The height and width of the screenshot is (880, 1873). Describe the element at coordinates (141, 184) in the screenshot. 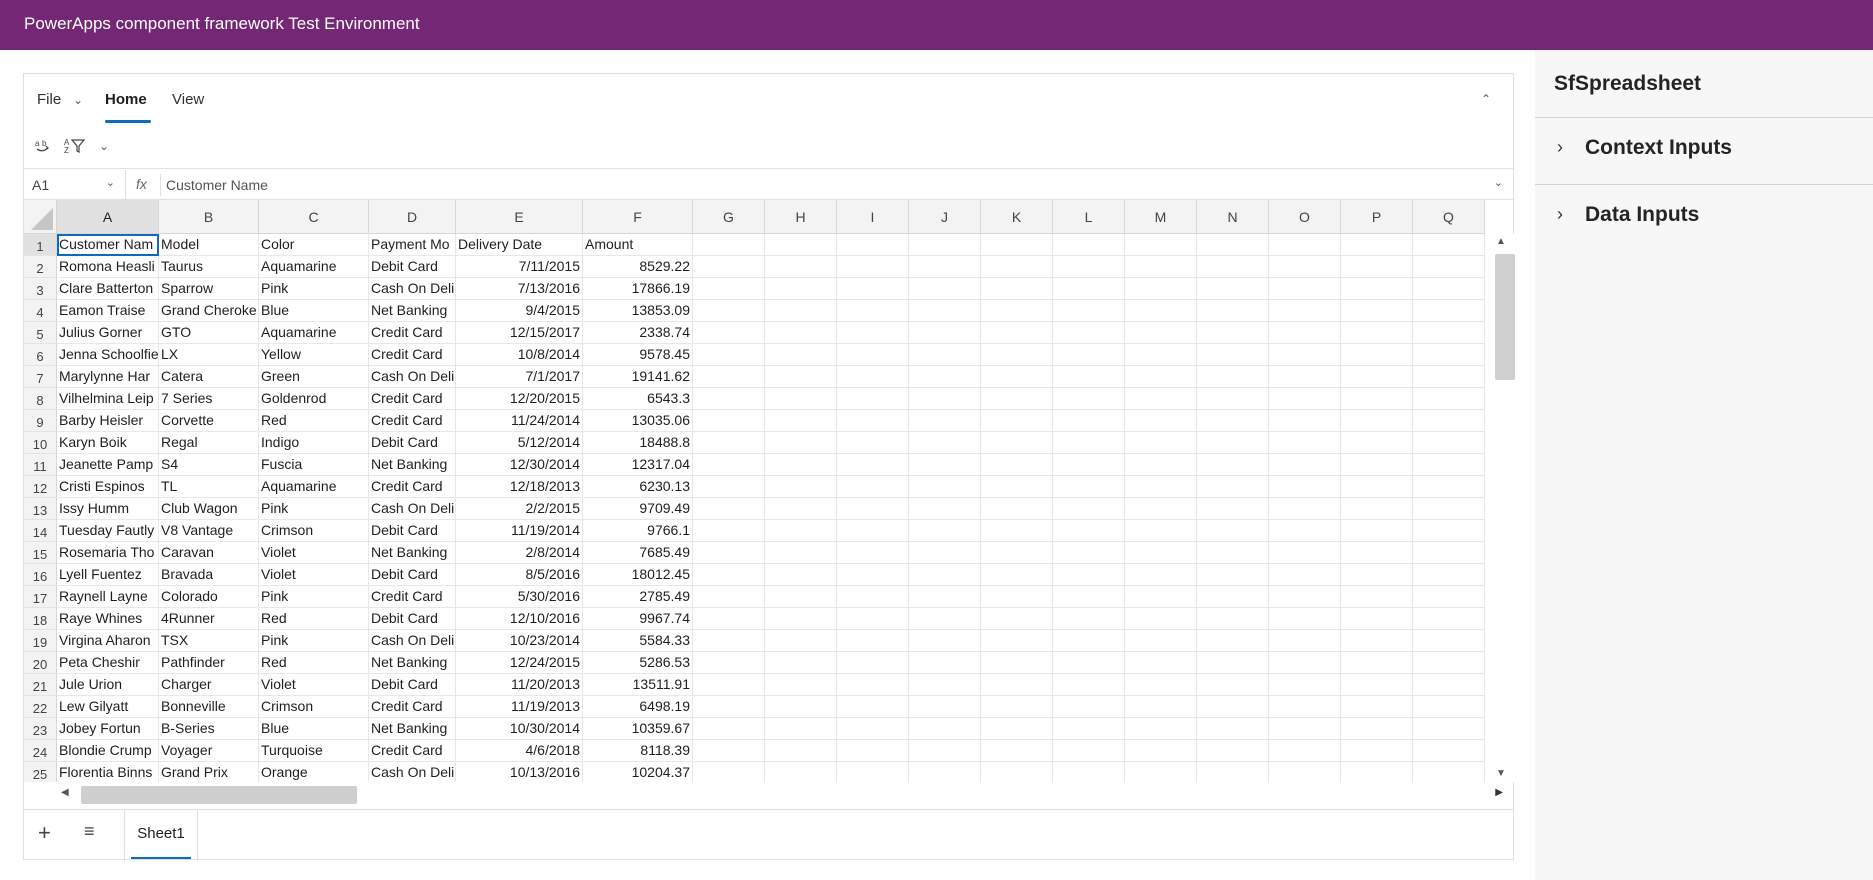

I see `function-icon: fx` at that location.